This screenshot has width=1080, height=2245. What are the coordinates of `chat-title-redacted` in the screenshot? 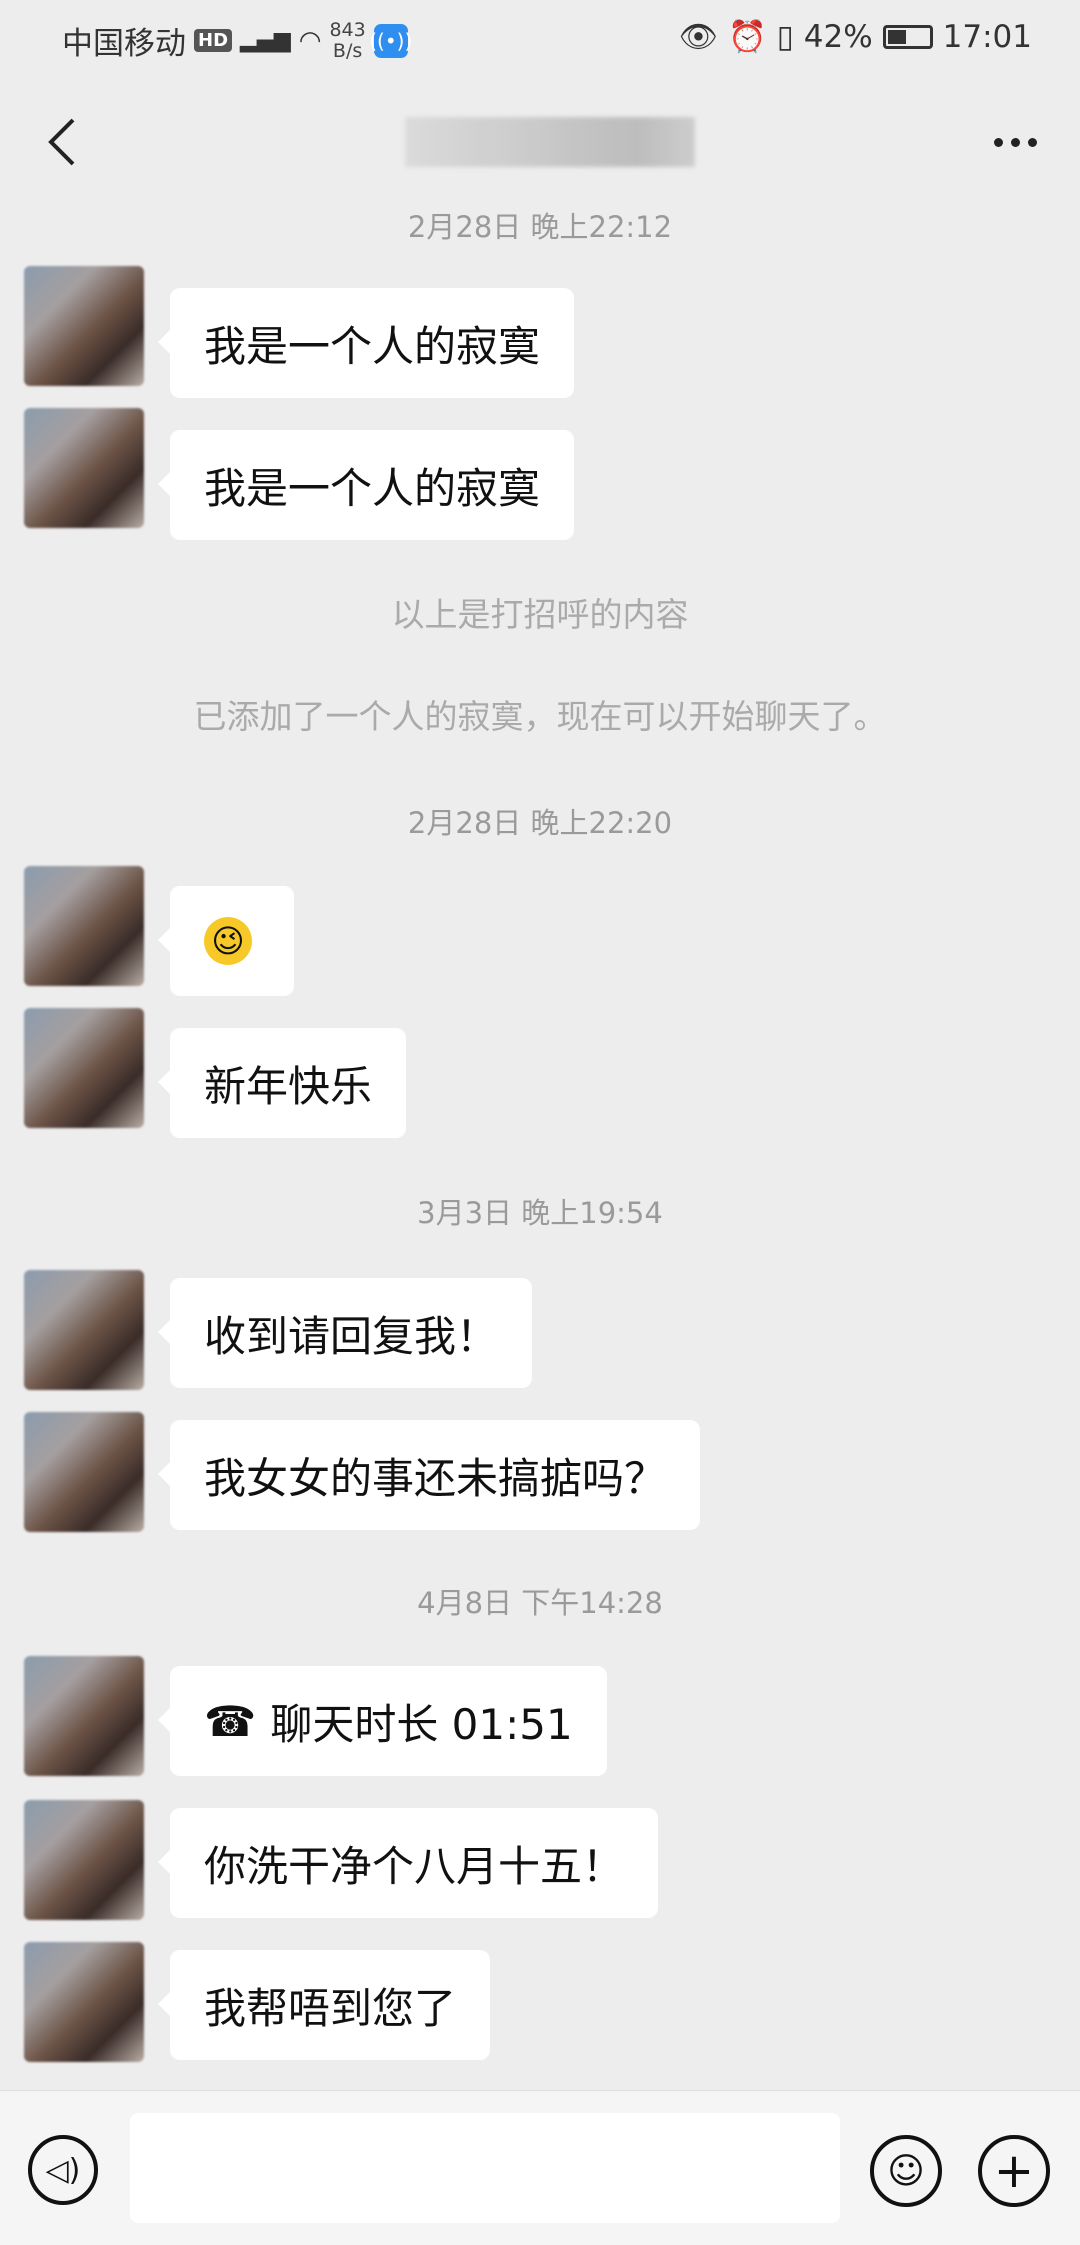 It's located at (550, 142).